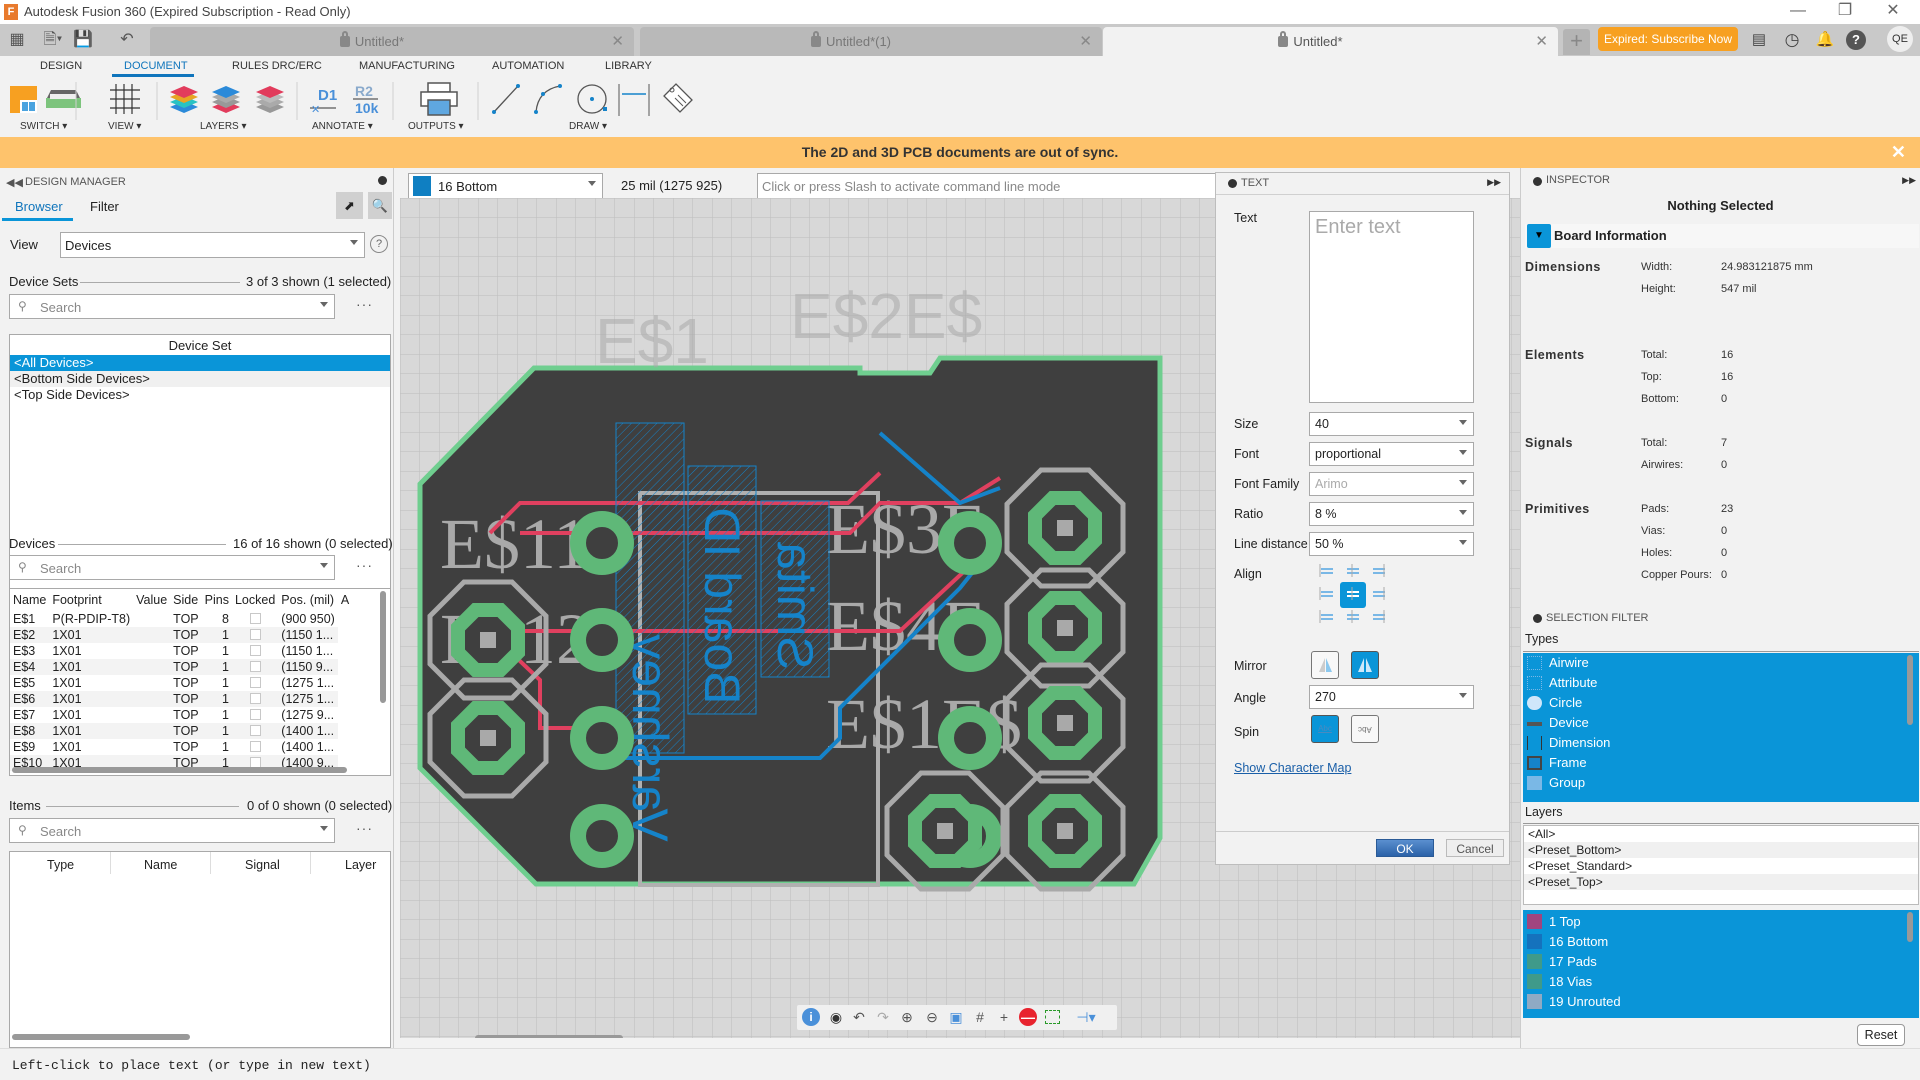  Describe the element at coordinates (366, 99) in the screenshot. I see `annotate-value-icon: R2 10k` at that location.